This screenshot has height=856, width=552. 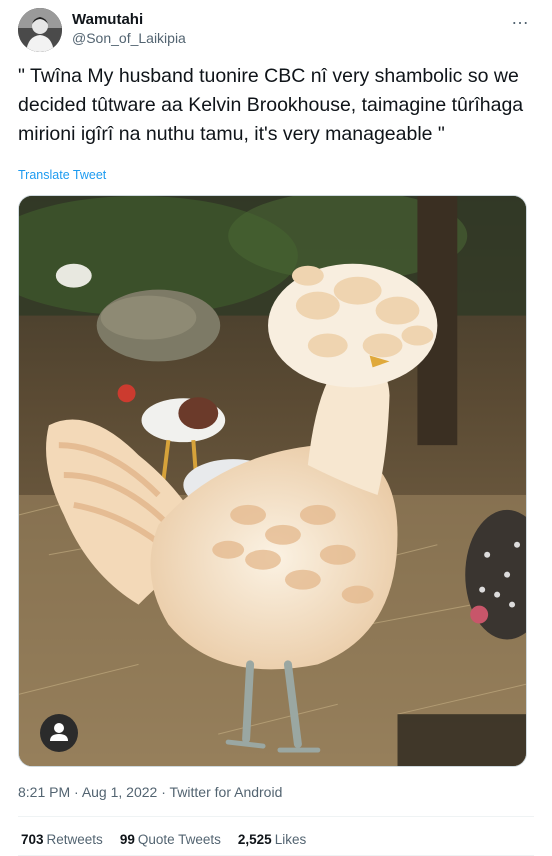 I want to click on likes-label: Likes, so click(x=290, y=839).